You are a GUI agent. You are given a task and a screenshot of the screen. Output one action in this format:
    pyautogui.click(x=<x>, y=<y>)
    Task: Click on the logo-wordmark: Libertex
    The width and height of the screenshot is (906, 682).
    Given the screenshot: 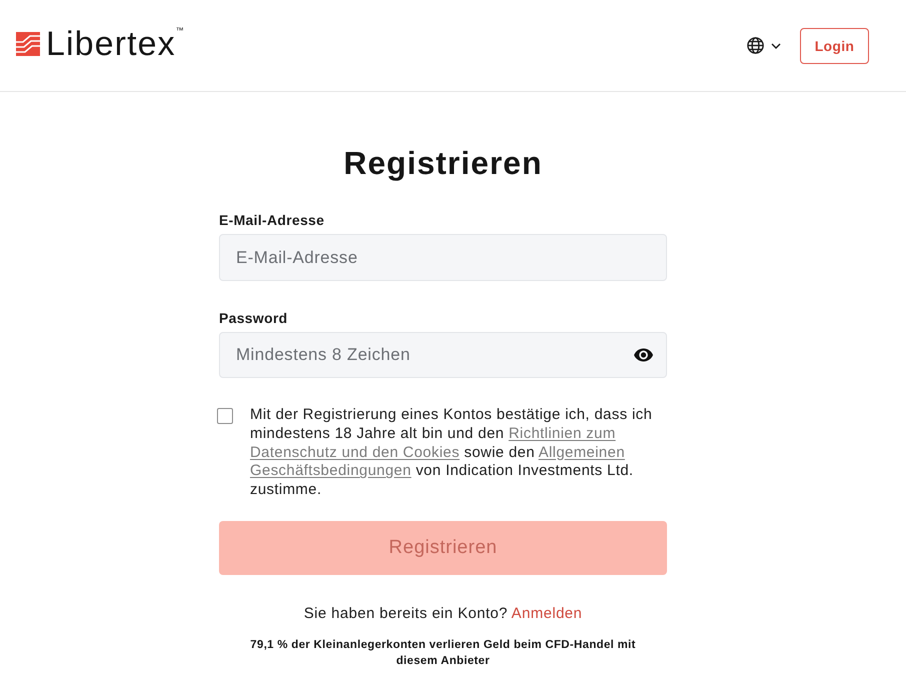 What is the action you would take?
    pyautogui.click(x=111, y=43)
    